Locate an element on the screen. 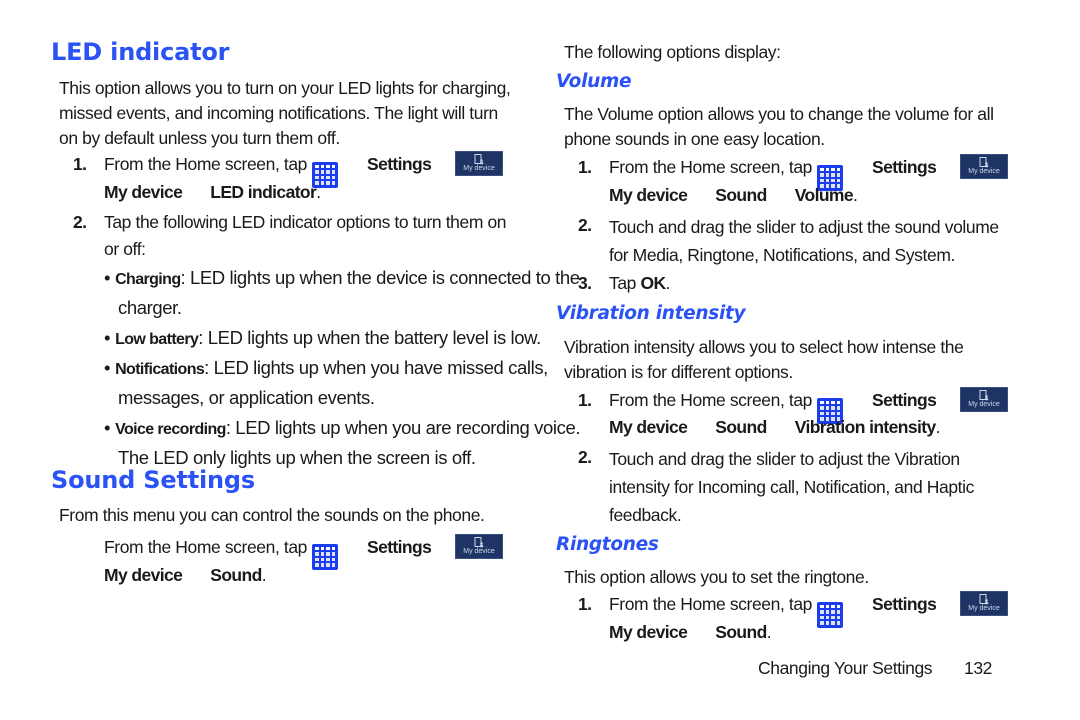 Image resolution: width=1080 pixels, height=720 pixels. ringtones-heading: Ringtones is located at coordinates (607, 544).